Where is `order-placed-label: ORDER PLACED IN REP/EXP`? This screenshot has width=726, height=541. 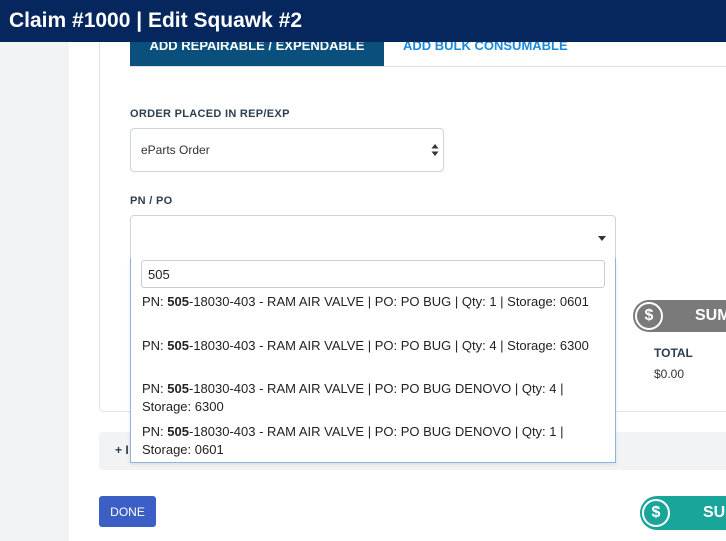
order-placed-label: ORDER PLACED IN REP/EXP is located at coordinates (210, 114).